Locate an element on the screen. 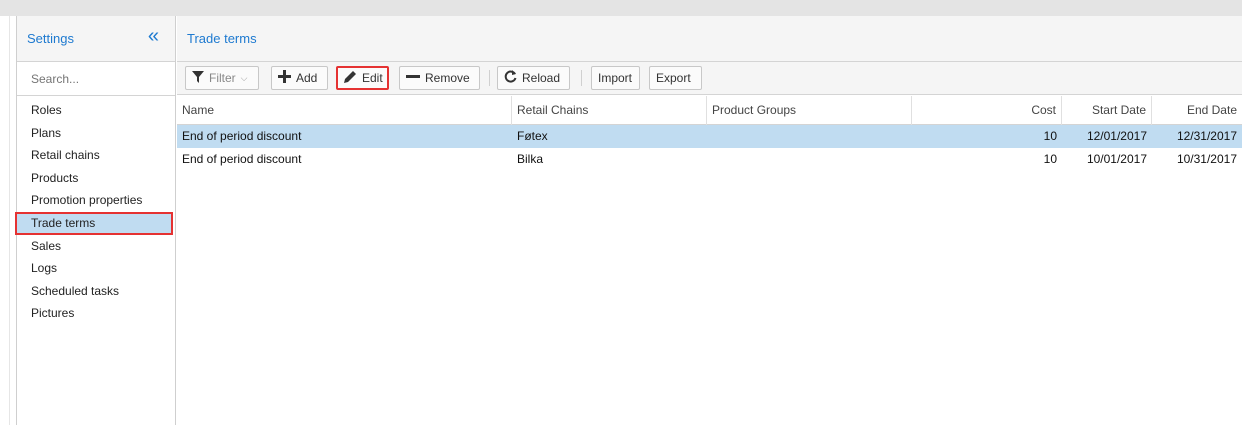  filter-icon is located at coordinates (198, 78).